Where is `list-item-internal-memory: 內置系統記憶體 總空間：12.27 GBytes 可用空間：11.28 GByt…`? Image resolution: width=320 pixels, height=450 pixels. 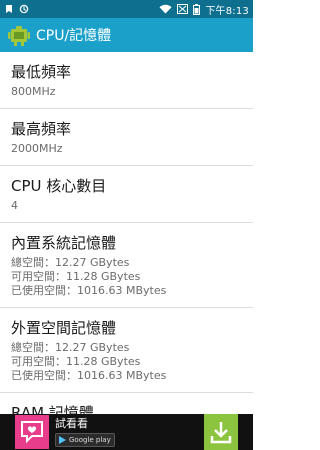
list-item-internal-memory: 內置系統記憶體 總空間：12.27 GBytes 可用空間：11.28 GByt… is located at coordinates (126, 265).